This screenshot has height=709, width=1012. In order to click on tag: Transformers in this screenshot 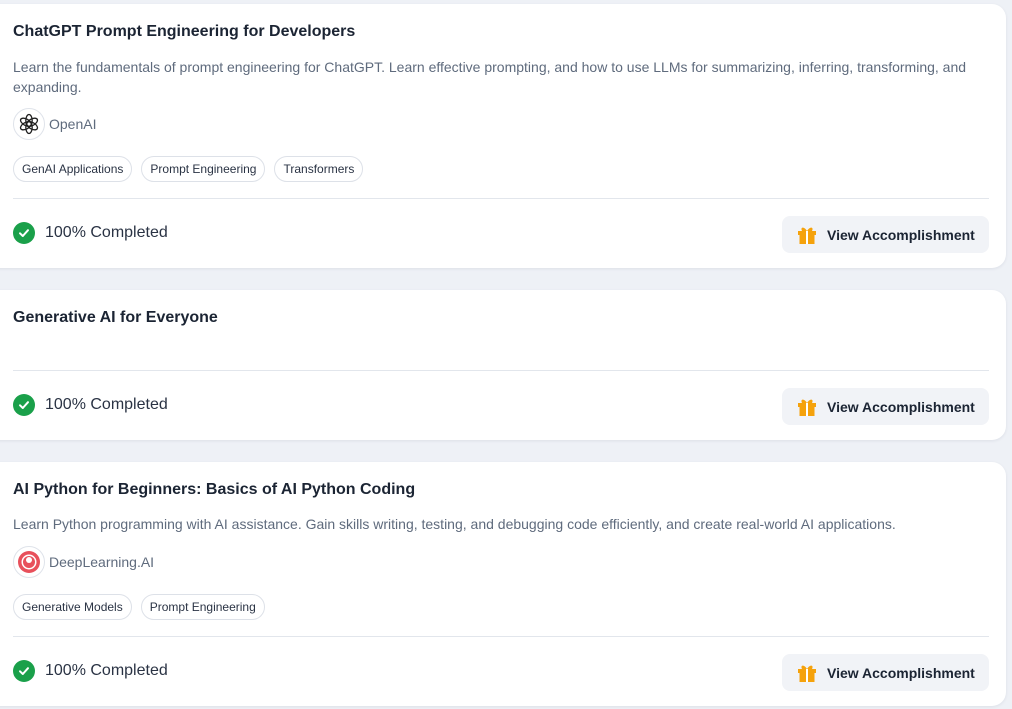, I will do `click(319, 169)`.